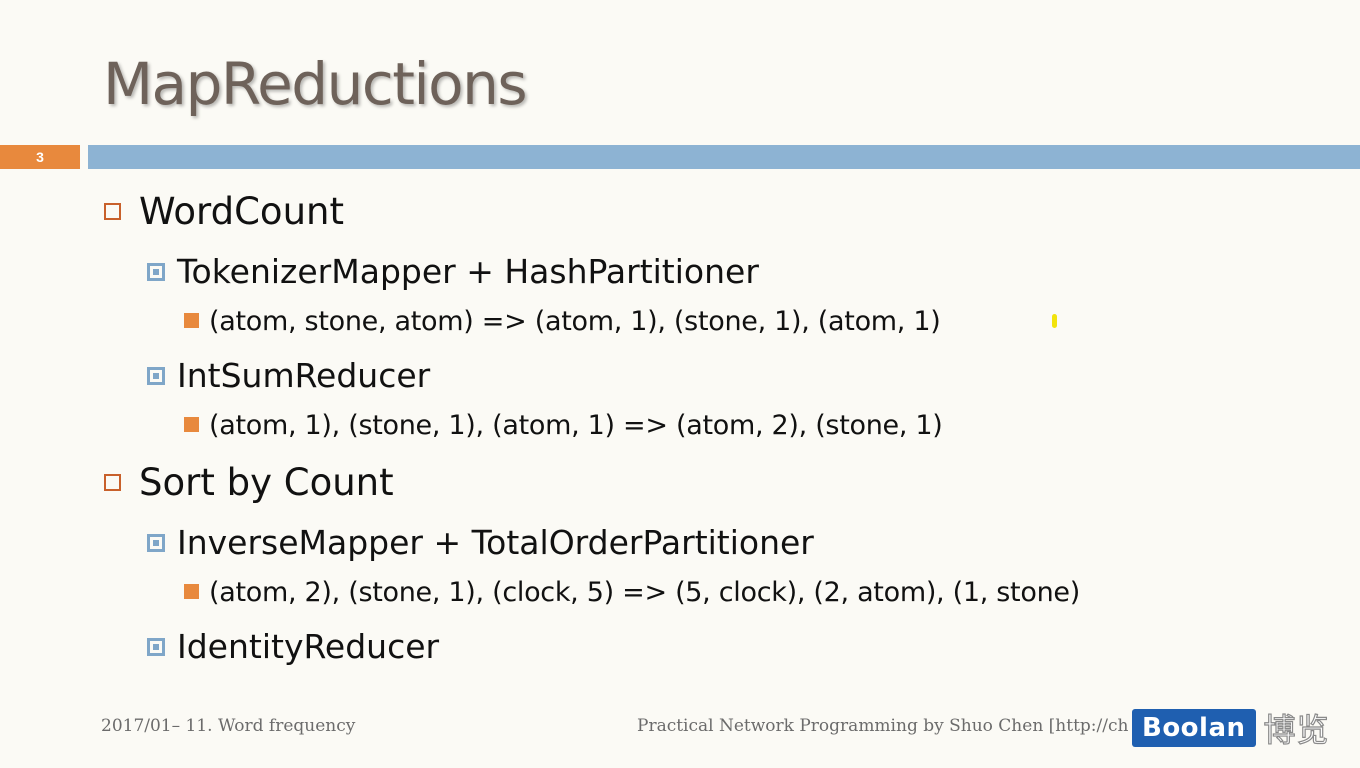 This screenshot has height=768, width=1360. I want to click on watermark-logo: Boolan 博览, so click(1231, 729).